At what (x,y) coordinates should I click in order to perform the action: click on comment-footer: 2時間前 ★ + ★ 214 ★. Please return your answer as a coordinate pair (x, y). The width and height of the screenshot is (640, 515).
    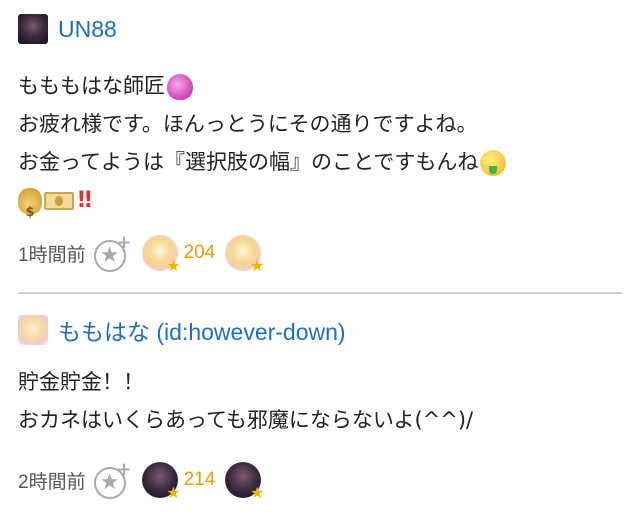
    Looking at the image, I should click on (141, 480).